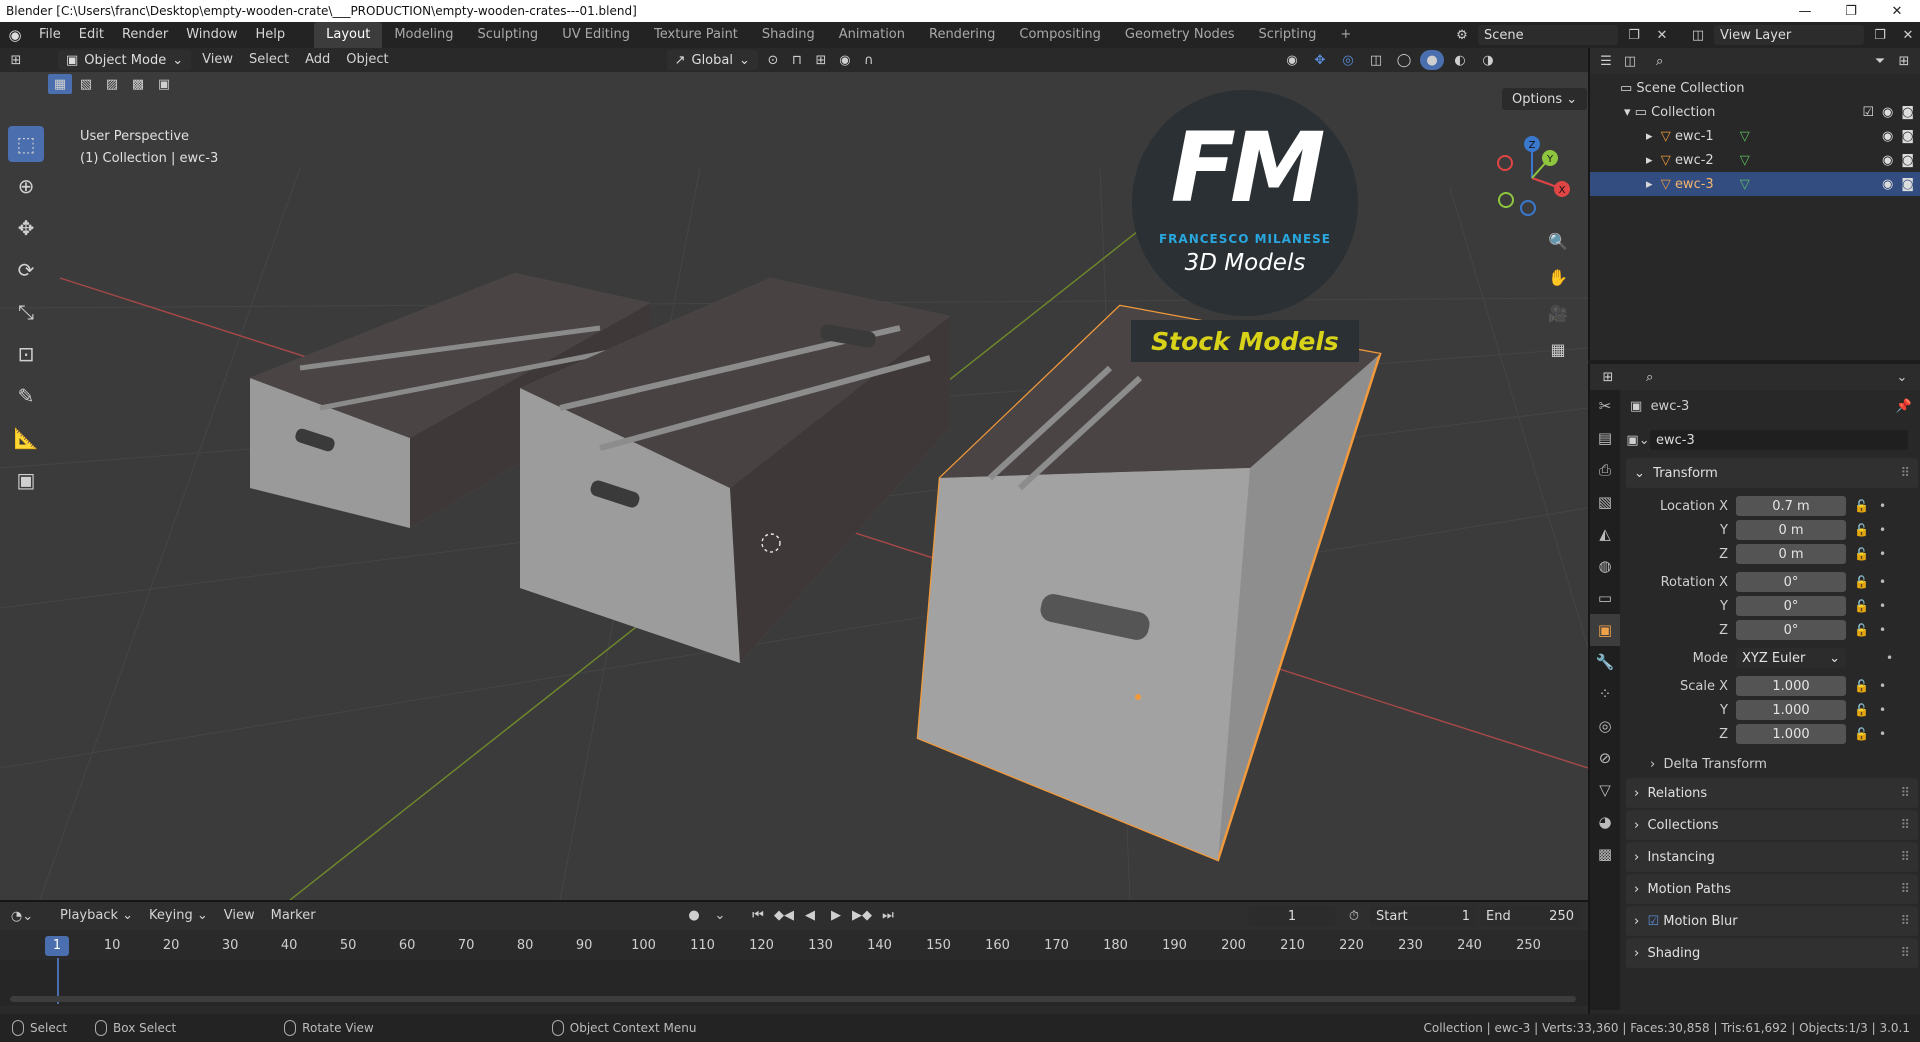  Describe the element at coordinates (1791, 582) in the screenshot. I see `rotation-x-field: 0°` at that location.